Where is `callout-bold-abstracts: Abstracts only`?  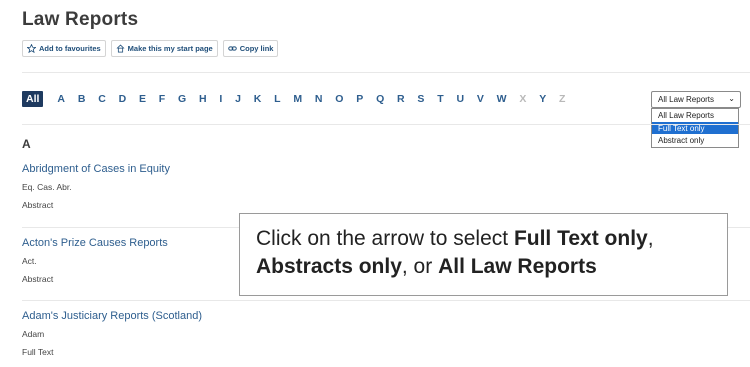 callout-bold-abstracts: Abstracts only is located at coordinates (329, 266).